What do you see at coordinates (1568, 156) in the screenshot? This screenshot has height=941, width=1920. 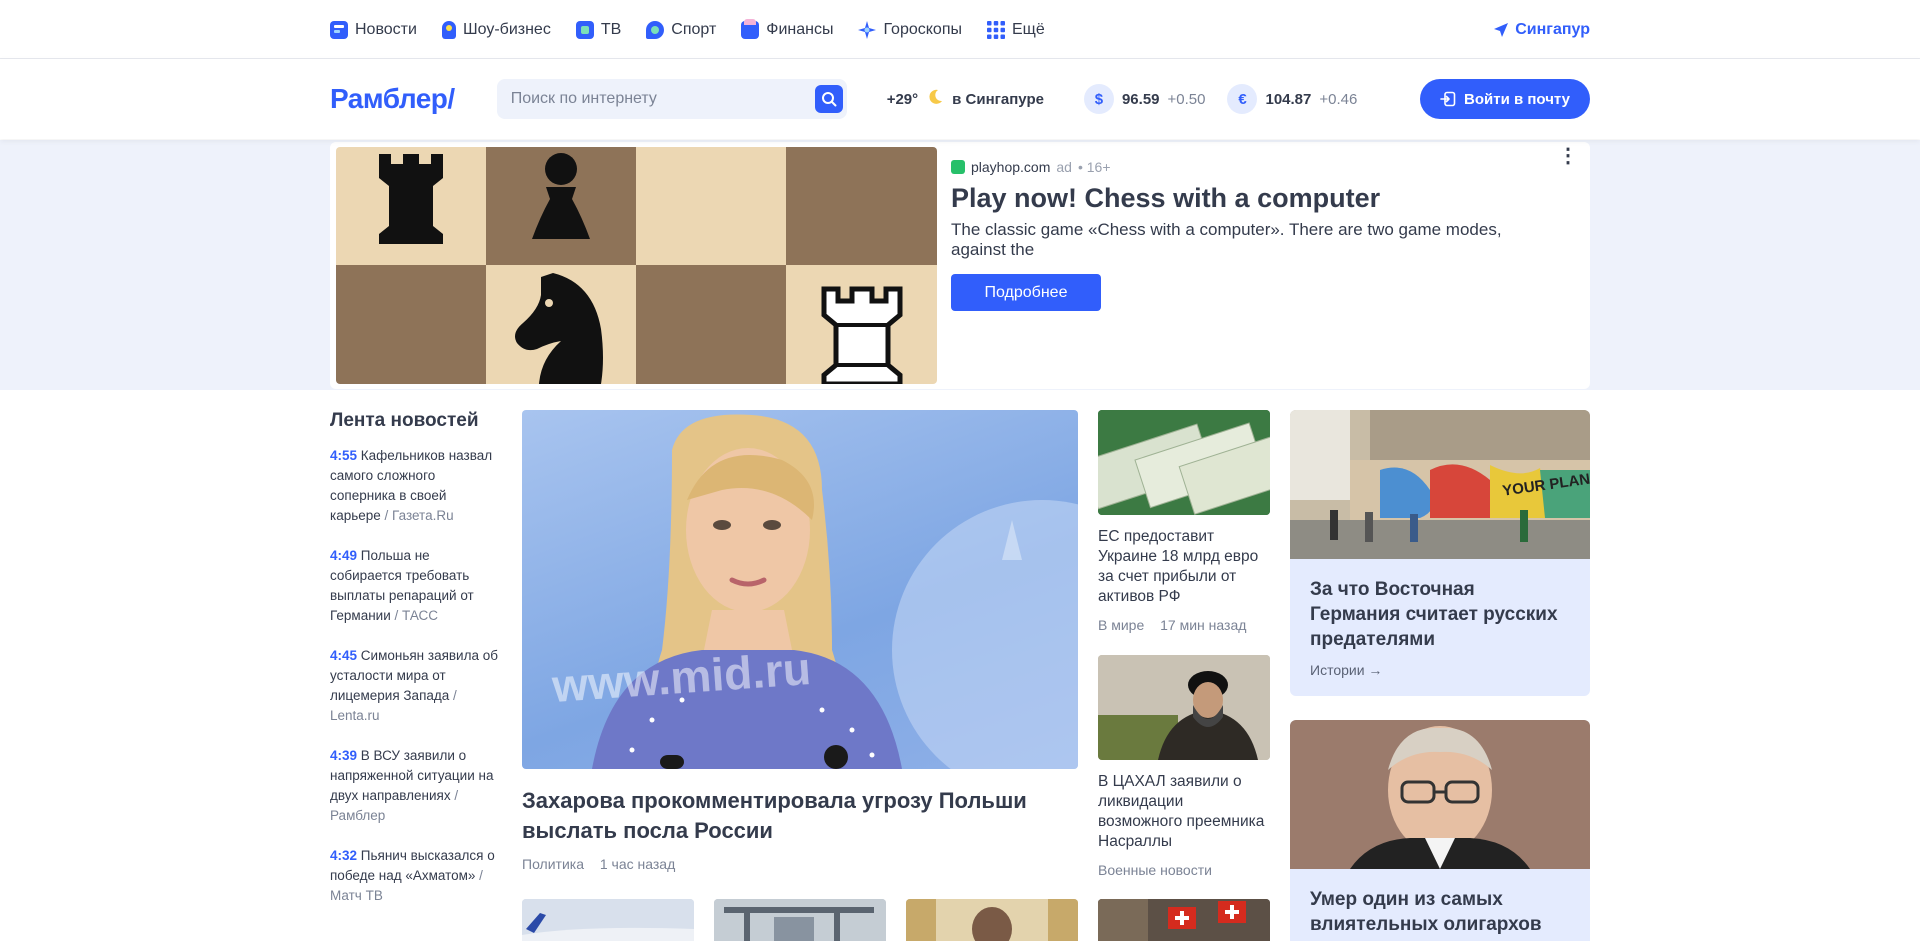 I see `ad-menu-icon: ⋮` at bounding box center [1568, 156].